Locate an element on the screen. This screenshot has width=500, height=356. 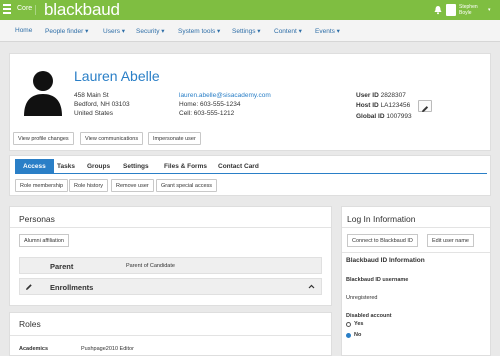
remove-user-button: Remove user is located at coordinates (132, 185).